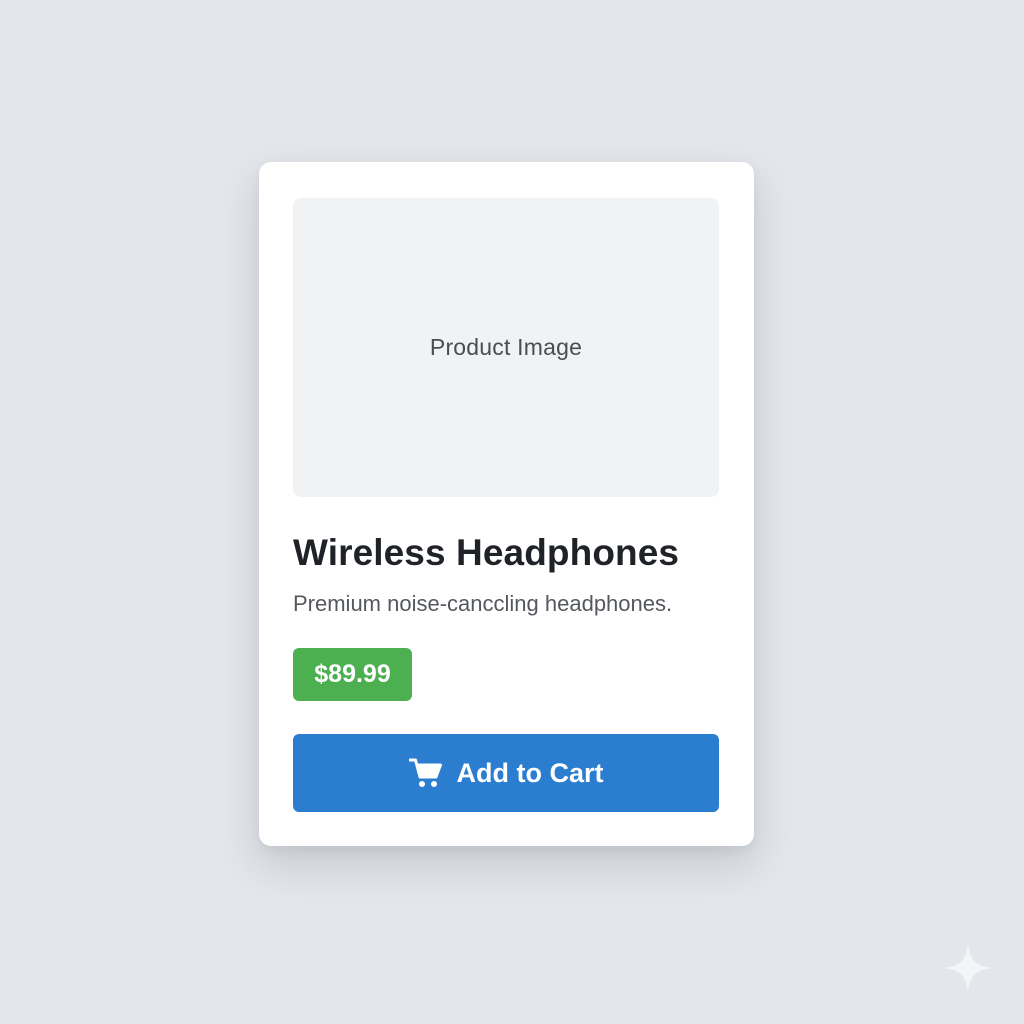  Describe the element at coordinates (352, 674) in the screenshot. I see `price-badge: $89.99` at that location.